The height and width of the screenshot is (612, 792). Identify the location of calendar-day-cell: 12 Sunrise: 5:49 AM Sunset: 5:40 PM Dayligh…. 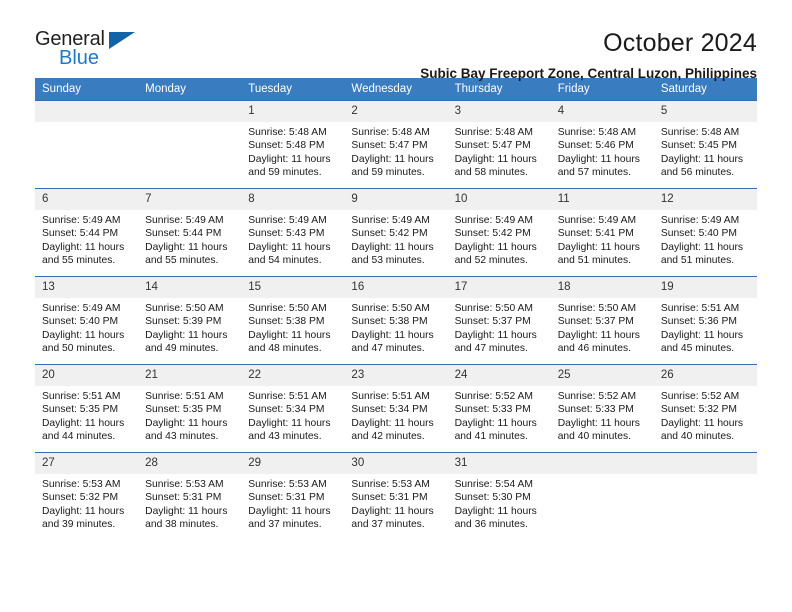
(705, 232).